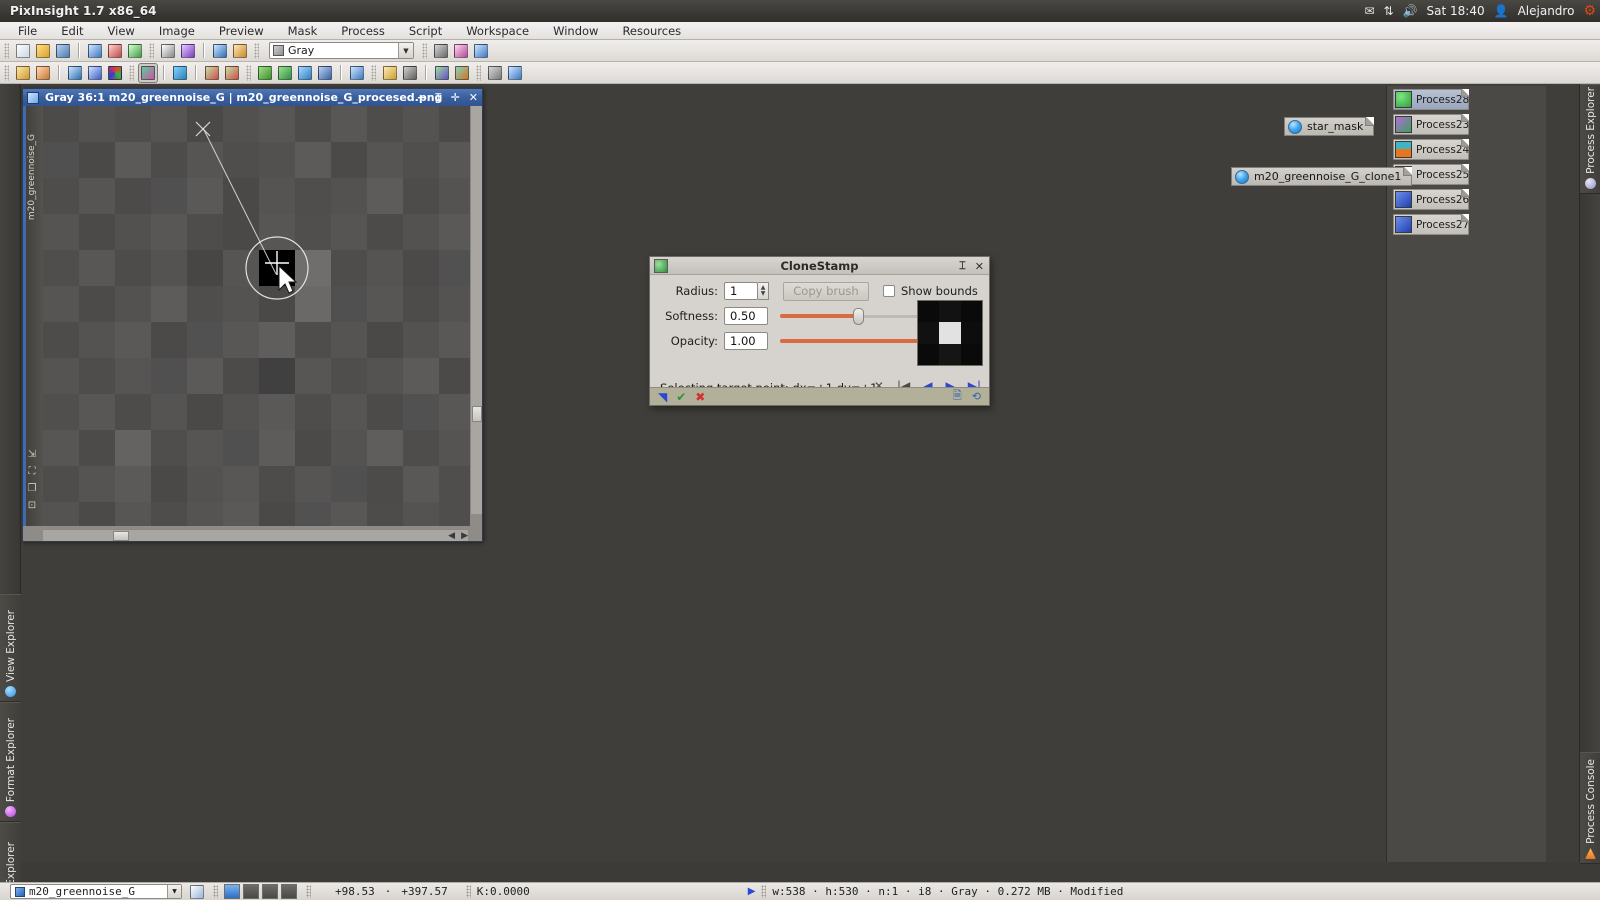 The image size is (1600, 900). What do you see at coordinates (289, 891) in the screenshot?
I see `blue-chip` at bounding box center [289, 891].